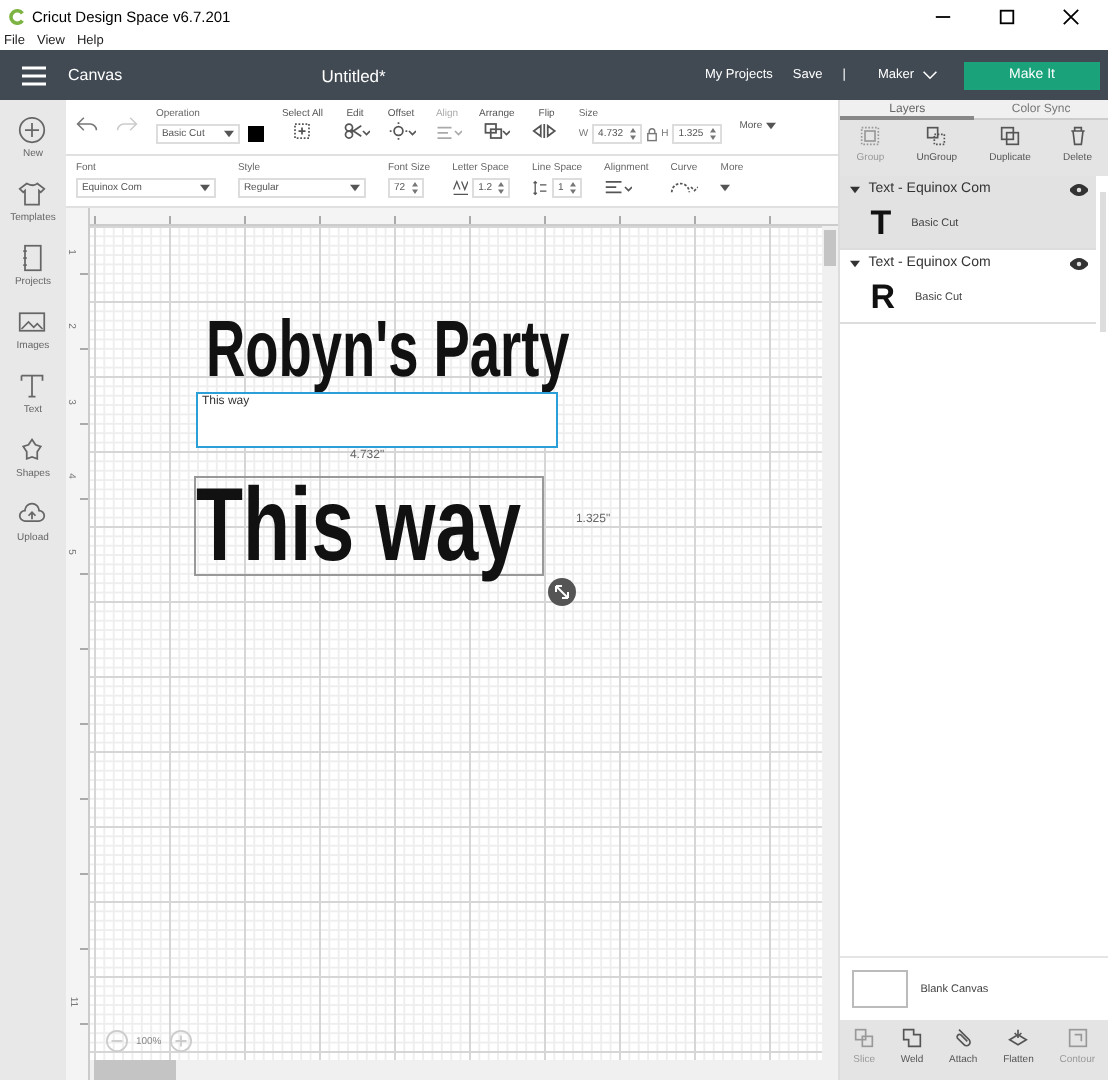 The width and height of the screenshot is (1108, 1080). I want to click on curve-icon, so click(684, 187).